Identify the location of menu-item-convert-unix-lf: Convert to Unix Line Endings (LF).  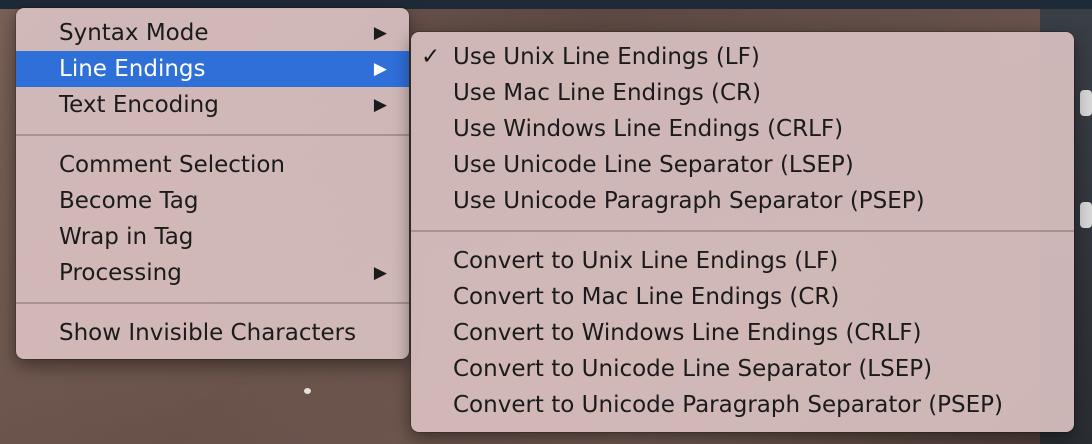
(742, 261).